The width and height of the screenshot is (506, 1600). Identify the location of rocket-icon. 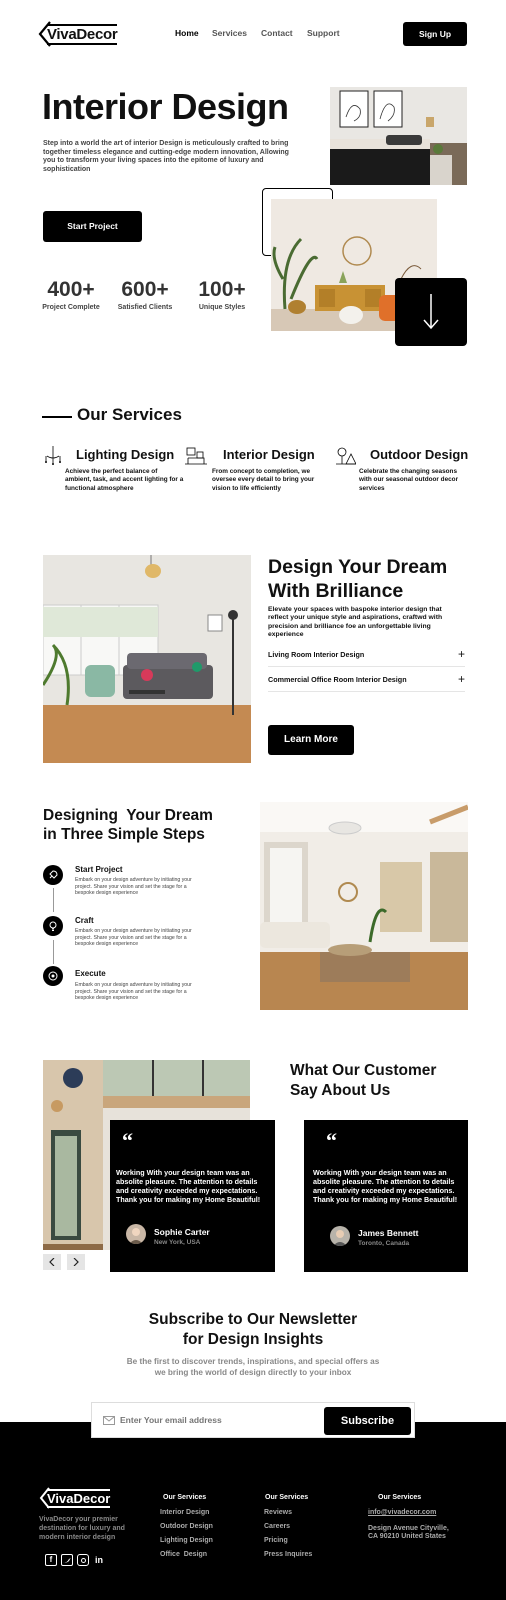
(53, 875).